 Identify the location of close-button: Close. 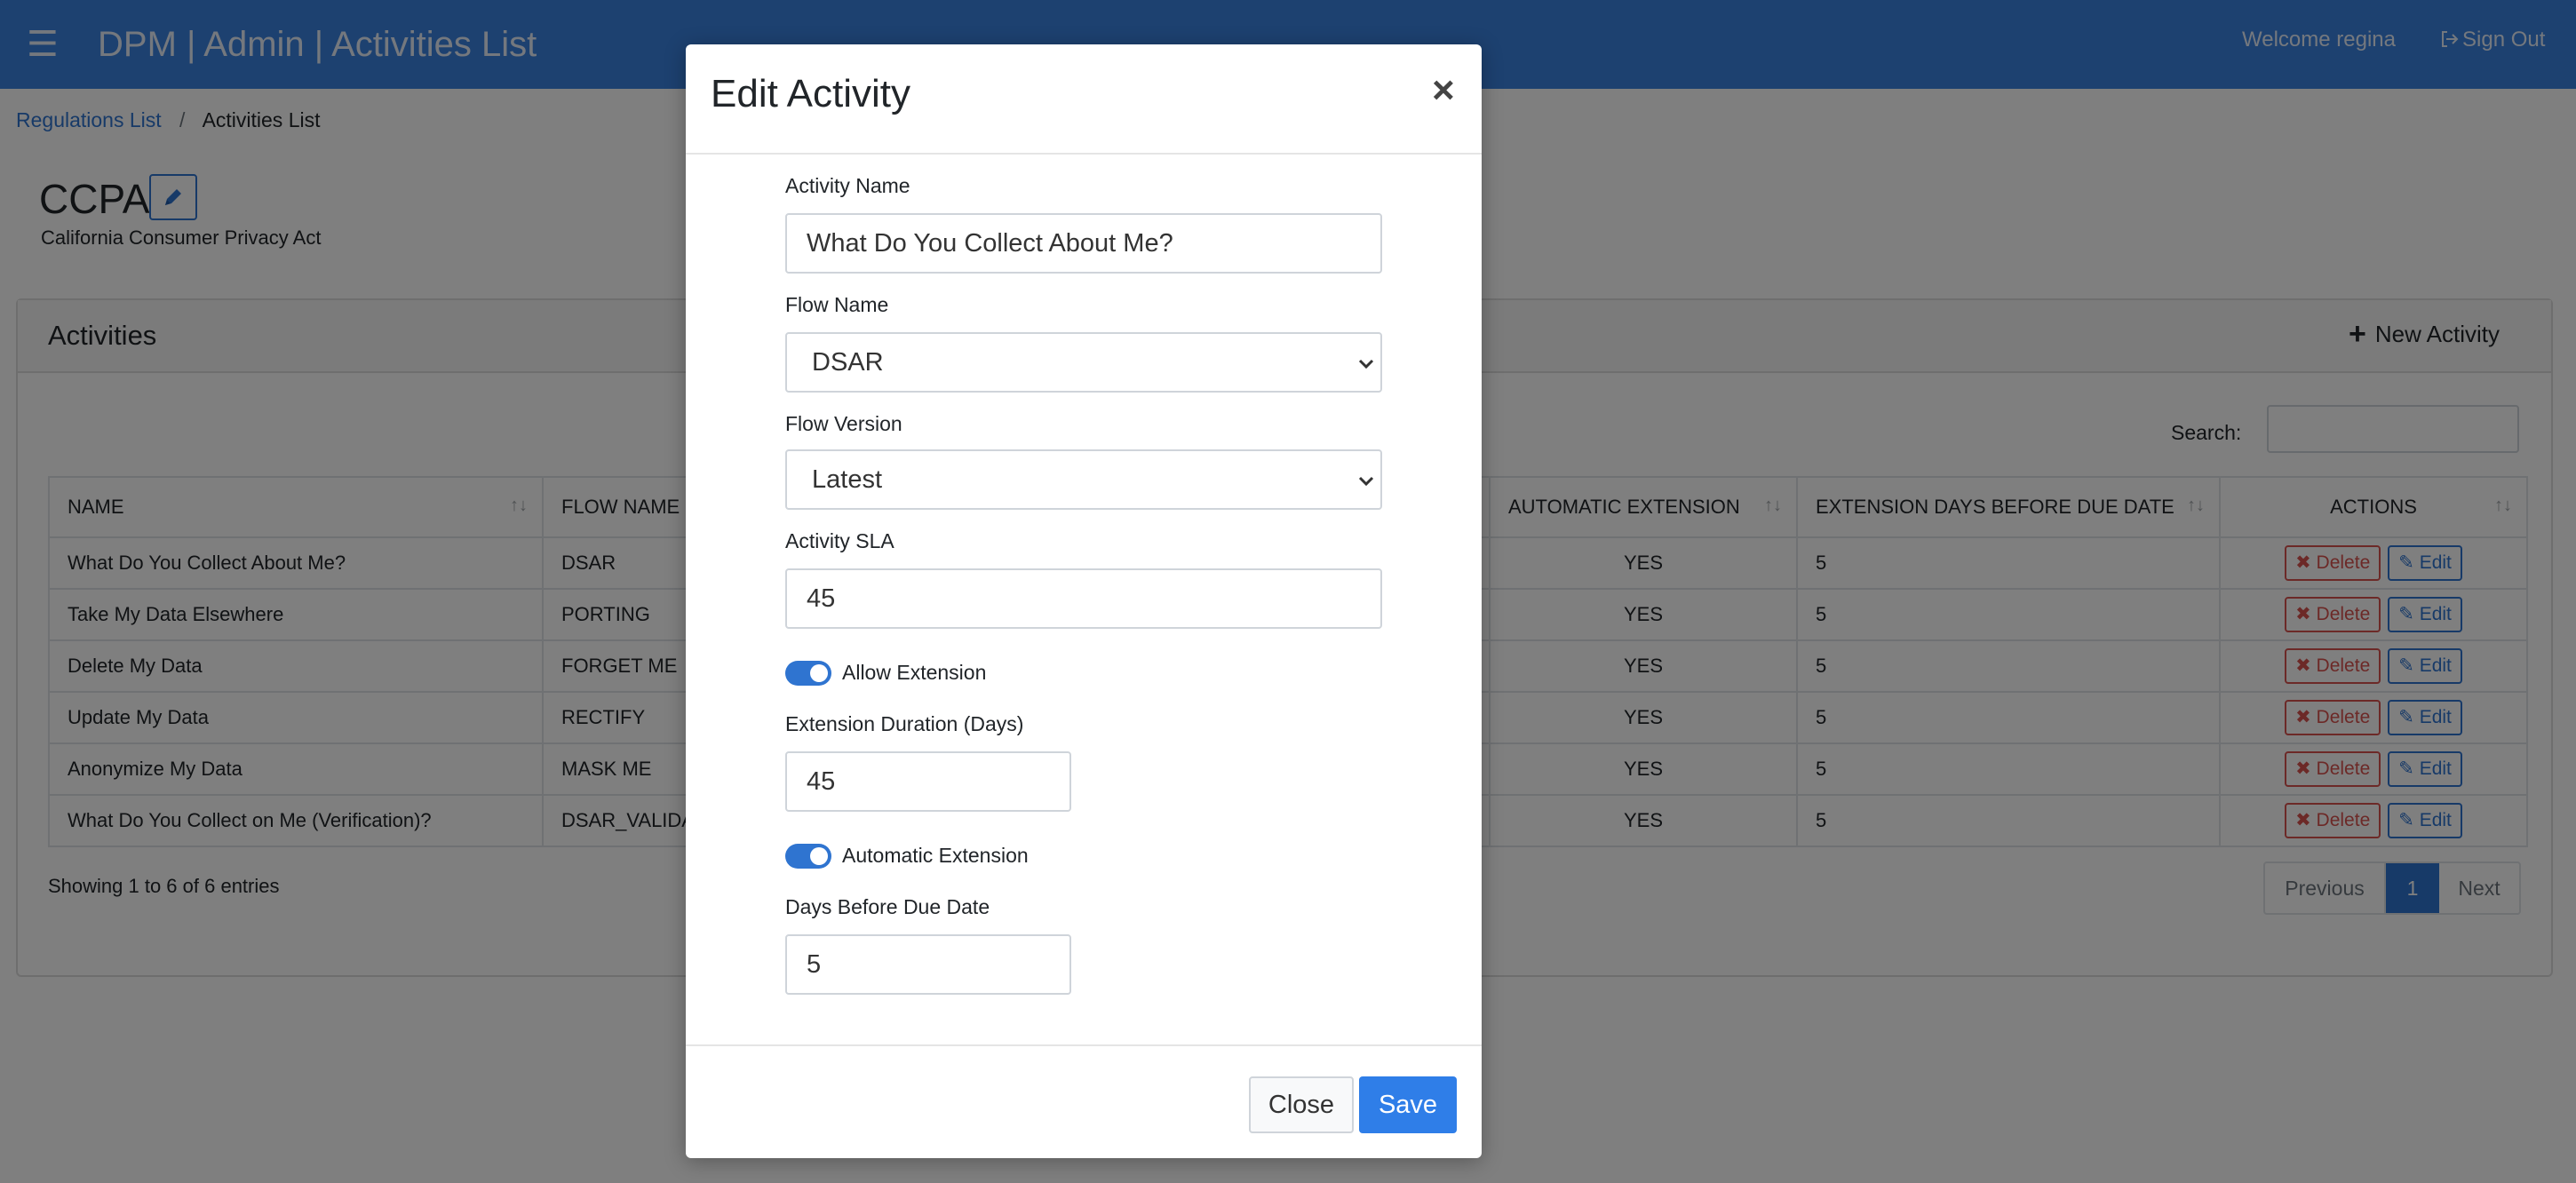
(1301, 1104).